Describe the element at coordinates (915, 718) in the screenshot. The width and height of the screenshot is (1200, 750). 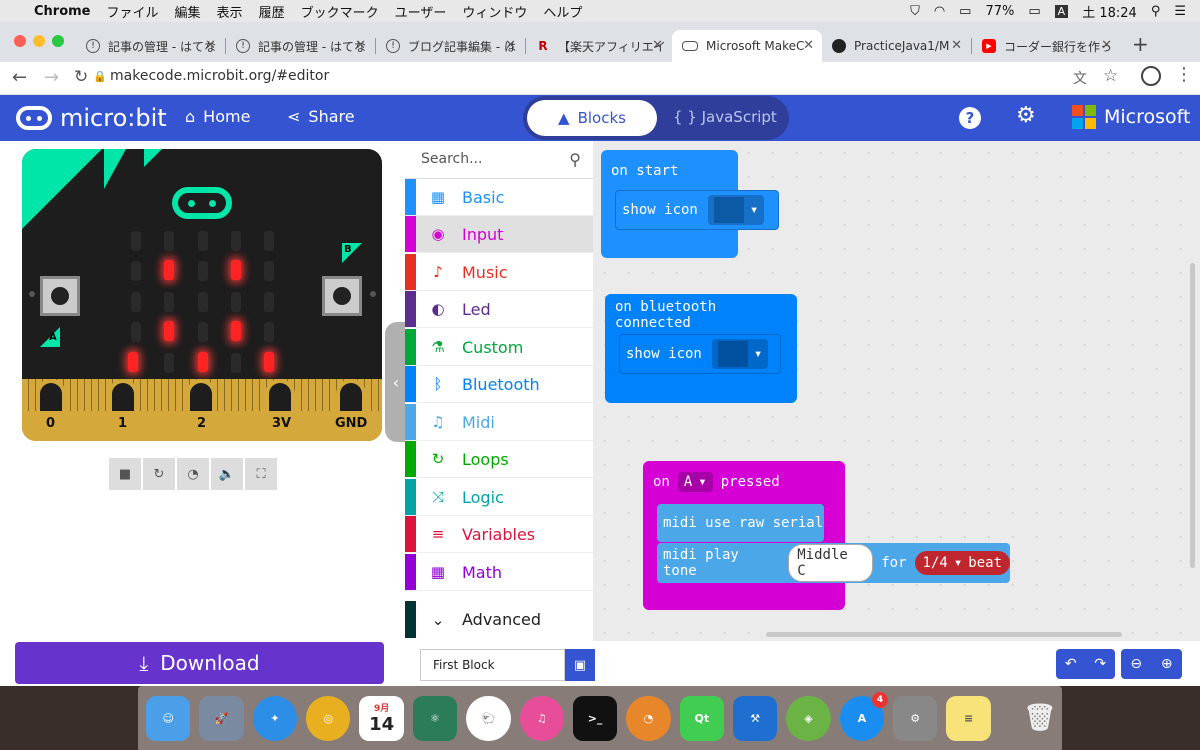
I see `system-preferences-gear-icon: ⚙` at that location.